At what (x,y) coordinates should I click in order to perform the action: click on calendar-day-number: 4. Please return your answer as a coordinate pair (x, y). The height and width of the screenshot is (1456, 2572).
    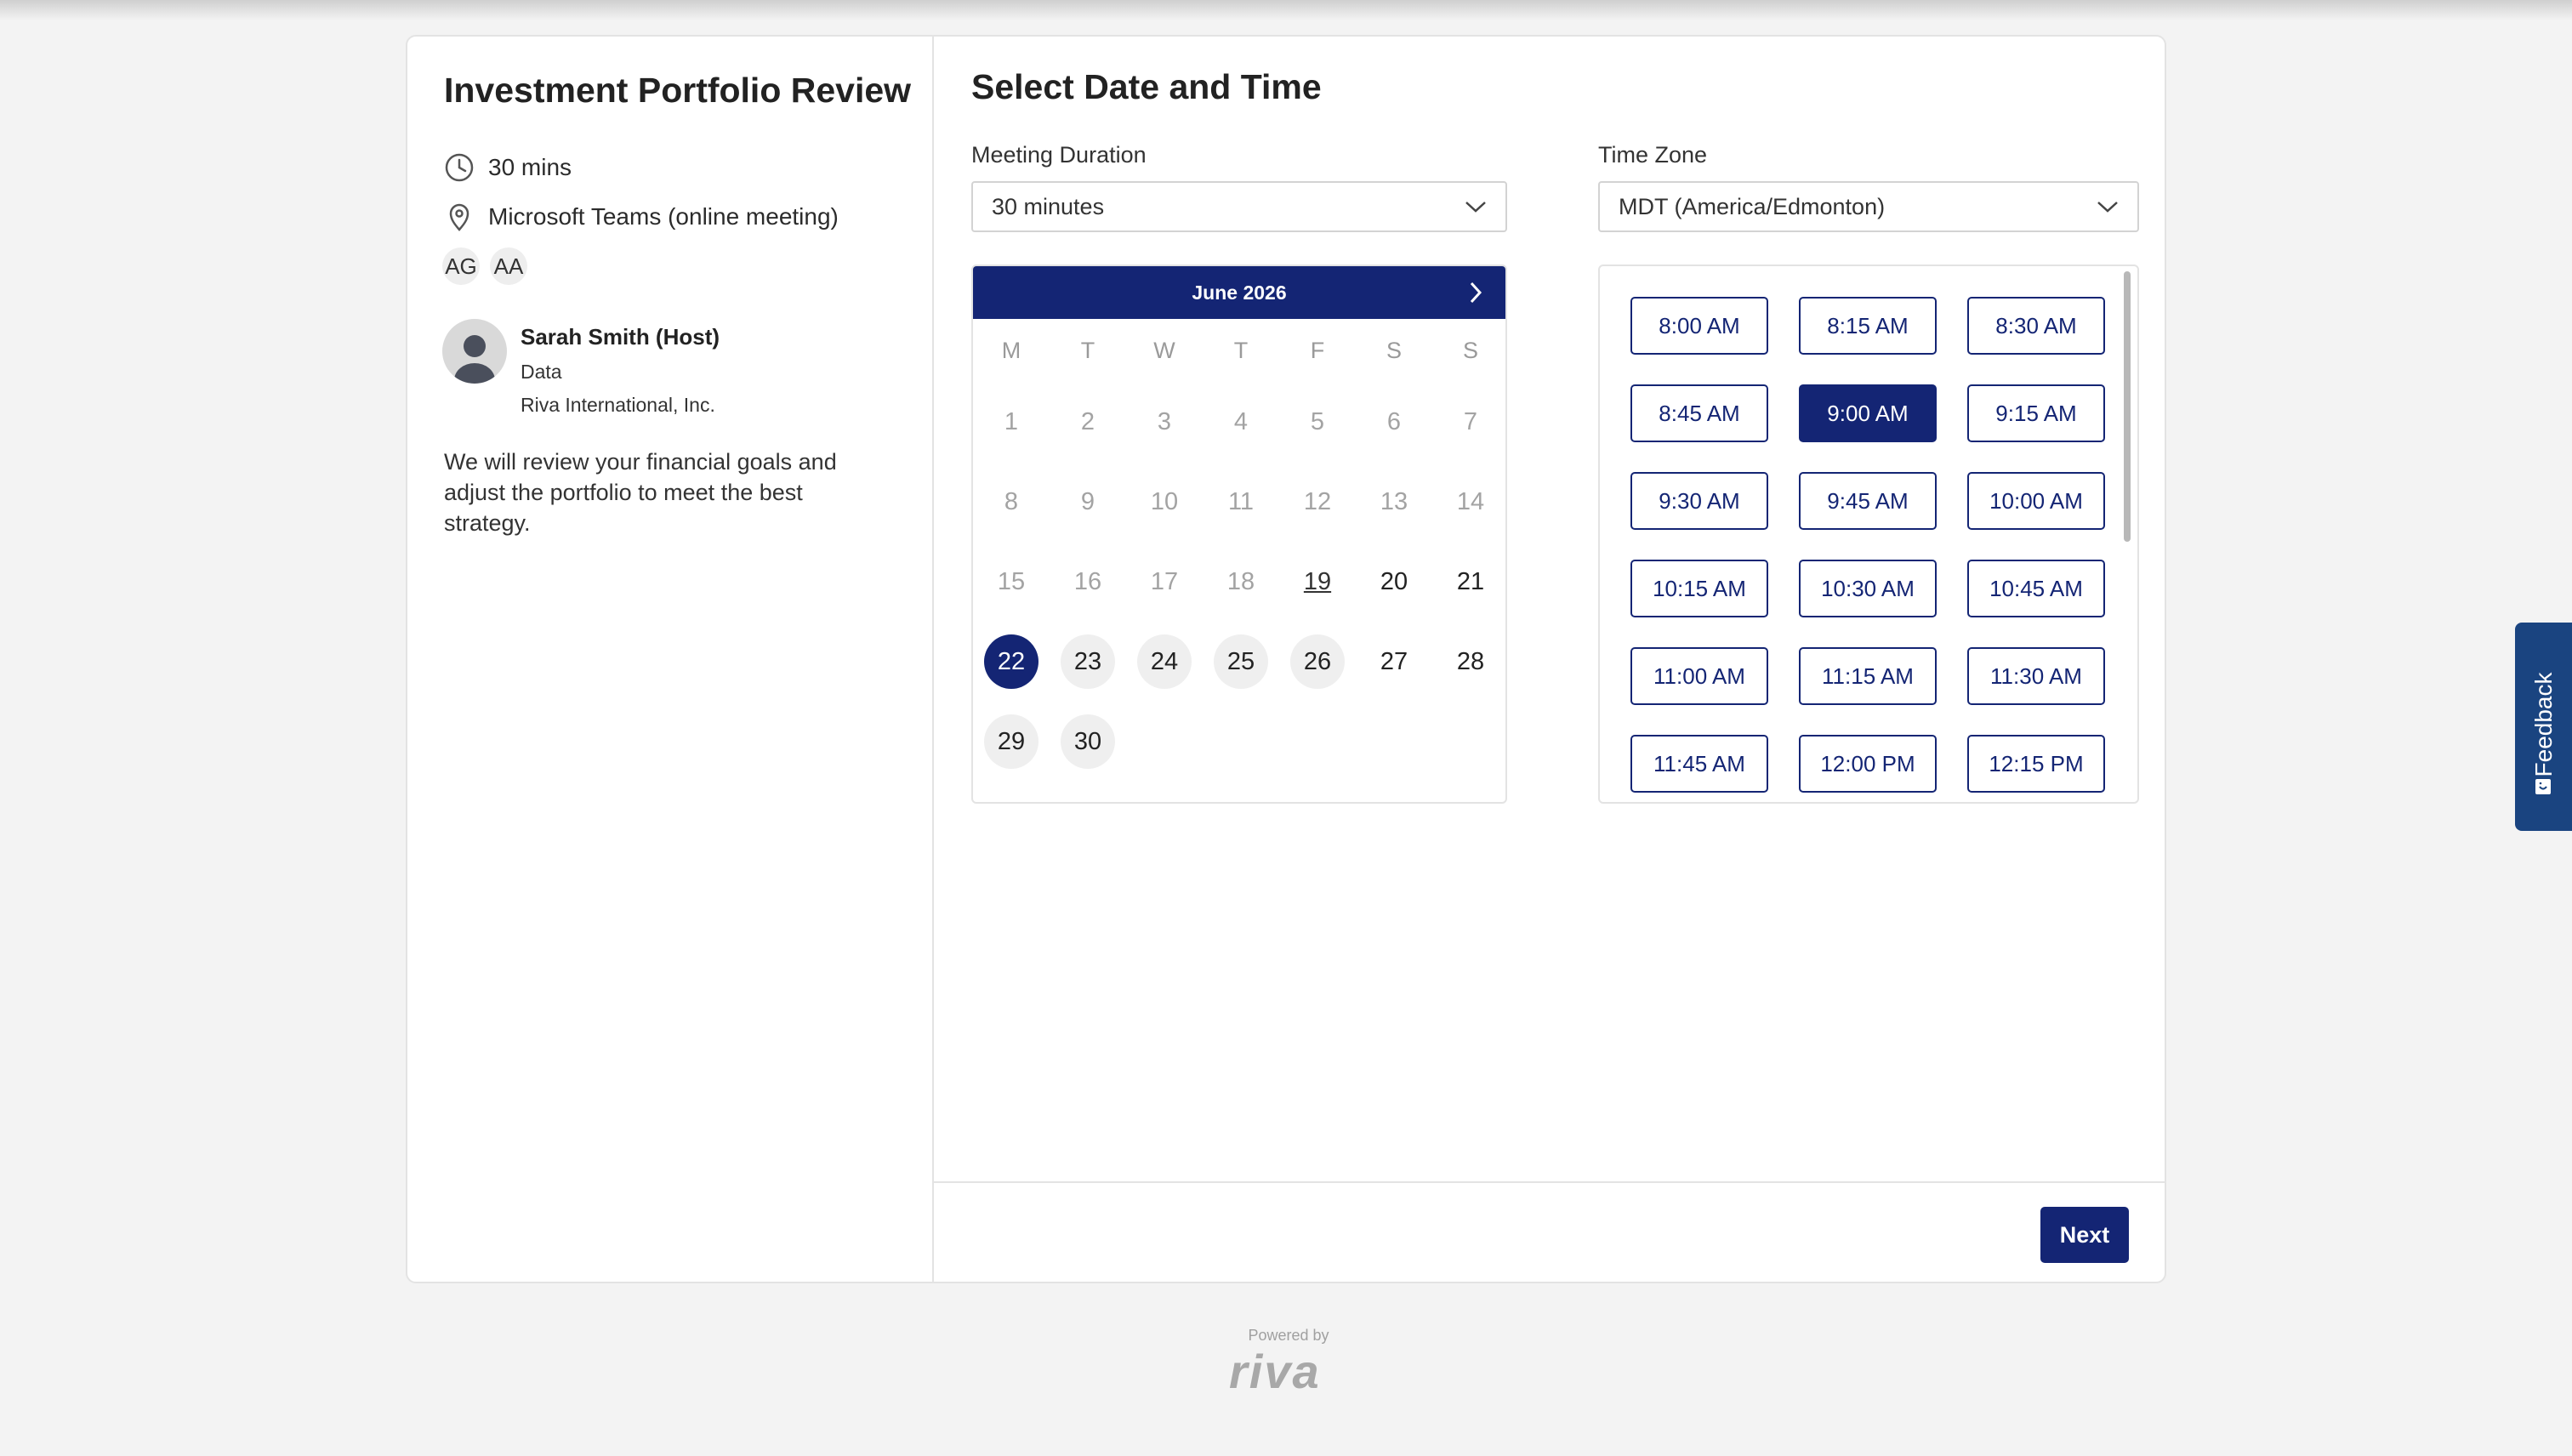
    Looking at the image, I should click on (1241, 421).